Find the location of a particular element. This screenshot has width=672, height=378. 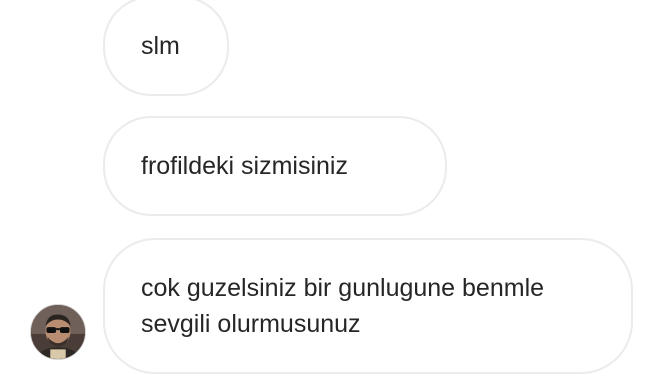

message-text: slm is located at coordinates (160, 46).